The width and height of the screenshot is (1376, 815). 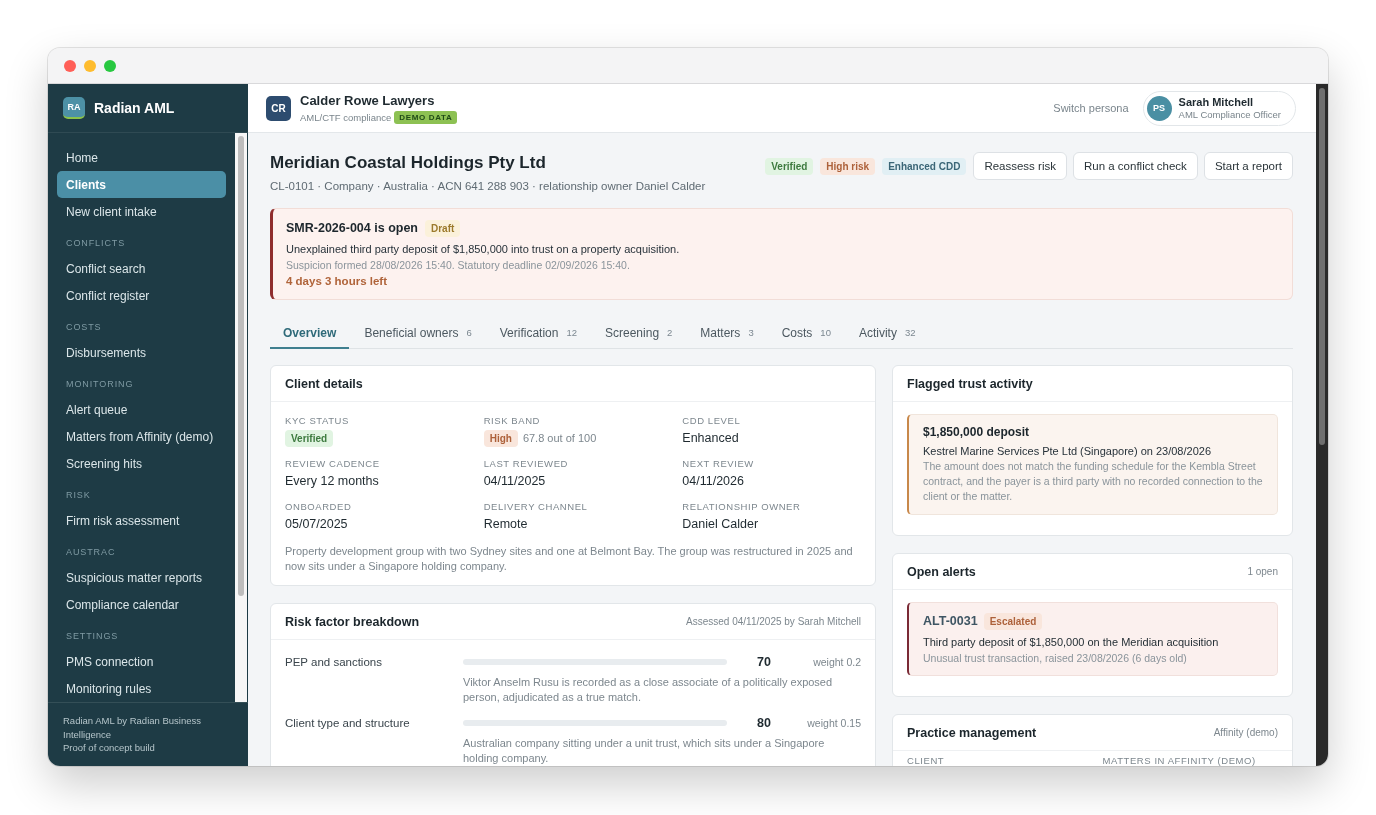 What do you see at coordinates (141, 295) in the screenshot?
I see `nav-item: Conflict register` at bounding box center [141, 295].